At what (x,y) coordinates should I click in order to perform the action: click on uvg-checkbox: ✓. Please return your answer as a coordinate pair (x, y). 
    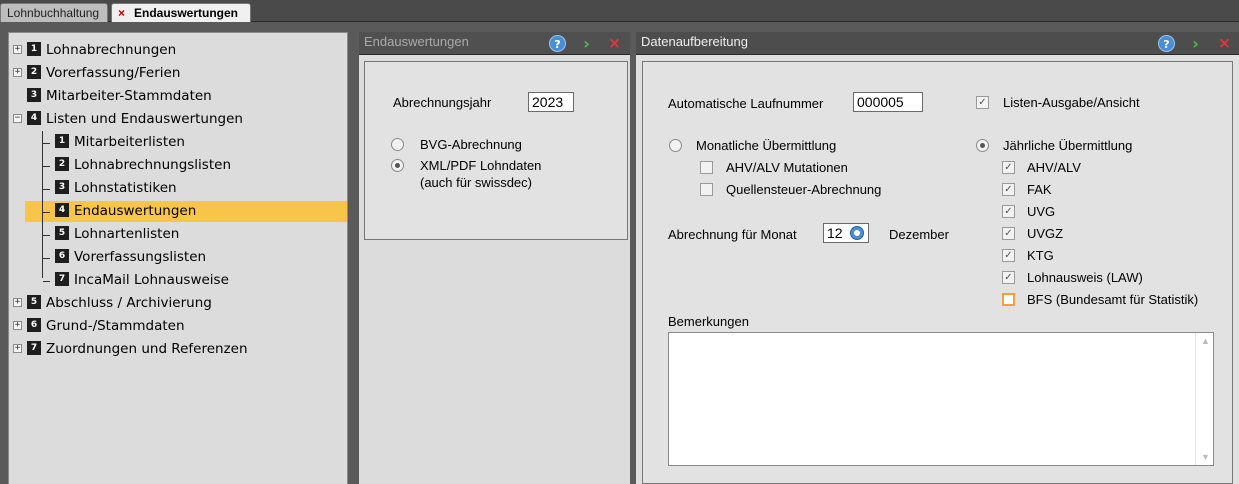
    Looking at the image, I should click on (1008, 211).